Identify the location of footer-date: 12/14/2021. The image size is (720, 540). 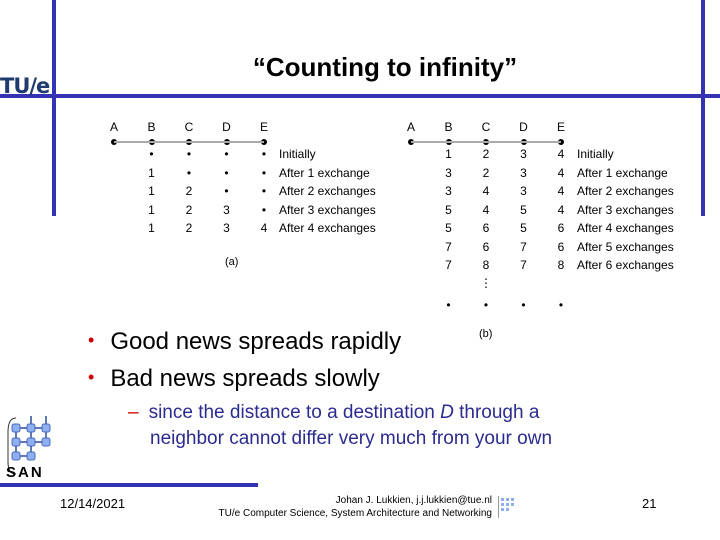
(93, 503).